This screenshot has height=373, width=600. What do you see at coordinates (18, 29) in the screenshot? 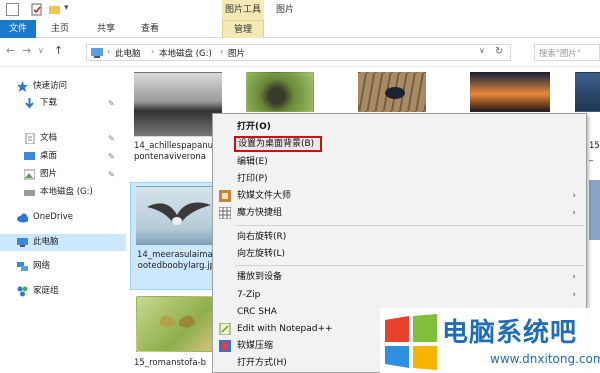
I see `tab-file: 文件` at bounding box center [18, 29].